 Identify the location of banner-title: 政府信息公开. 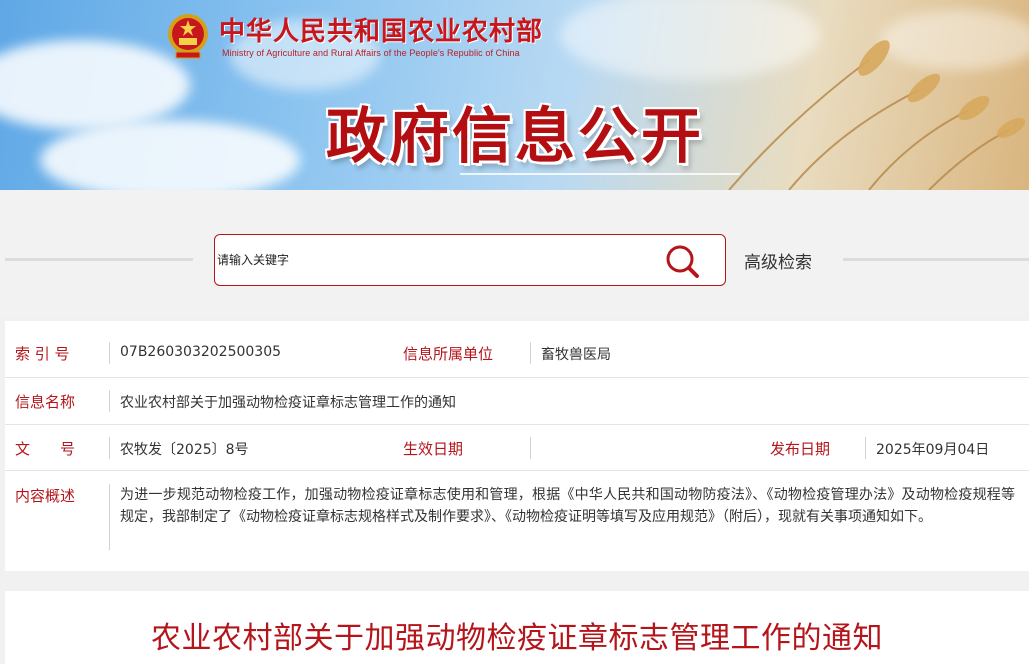
(515, 137).